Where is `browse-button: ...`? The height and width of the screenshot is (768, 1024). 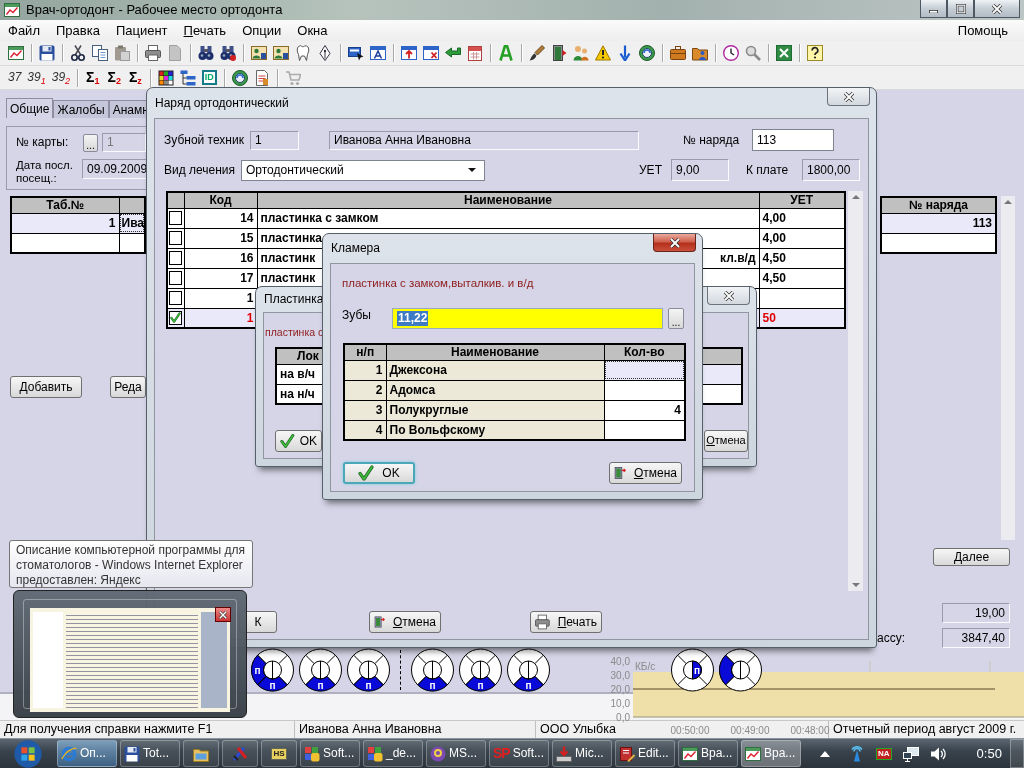 browse-button: ... is located at coordinates (676, 318).